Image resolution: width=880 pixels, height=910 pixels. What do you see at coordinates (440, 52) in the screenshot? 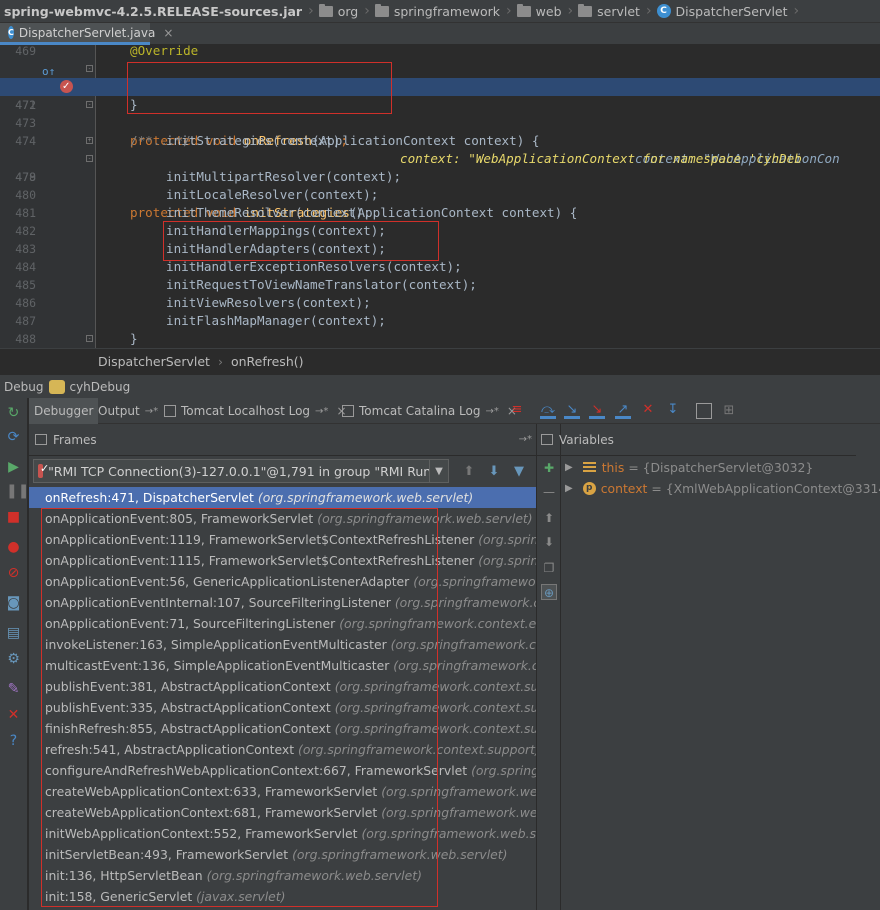
I see `code-line: 469 @Override` at bounding box center [440, 52].